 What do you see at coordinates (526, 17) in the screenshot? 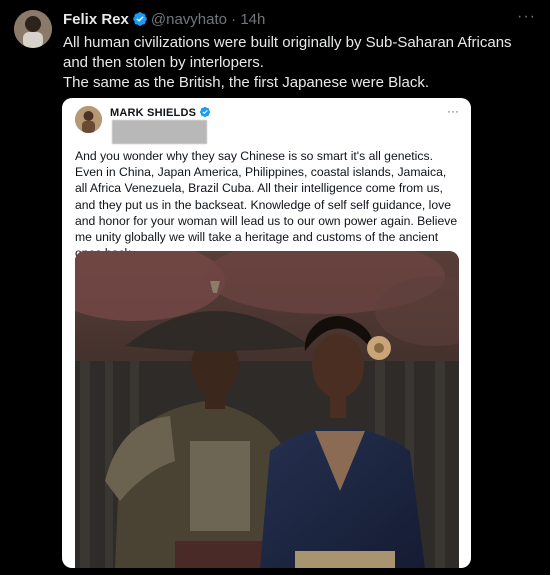
I see `more-options-icon: ···` at bounding box center [526, 17].